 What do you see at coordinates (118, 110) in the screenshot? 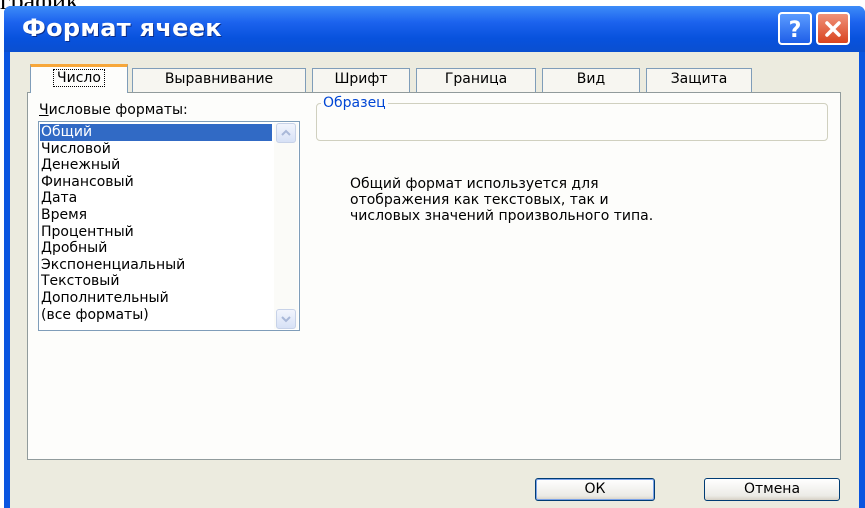
I see `number-formats-label-text: исловые форматы:` at bounding box center [118, 110].